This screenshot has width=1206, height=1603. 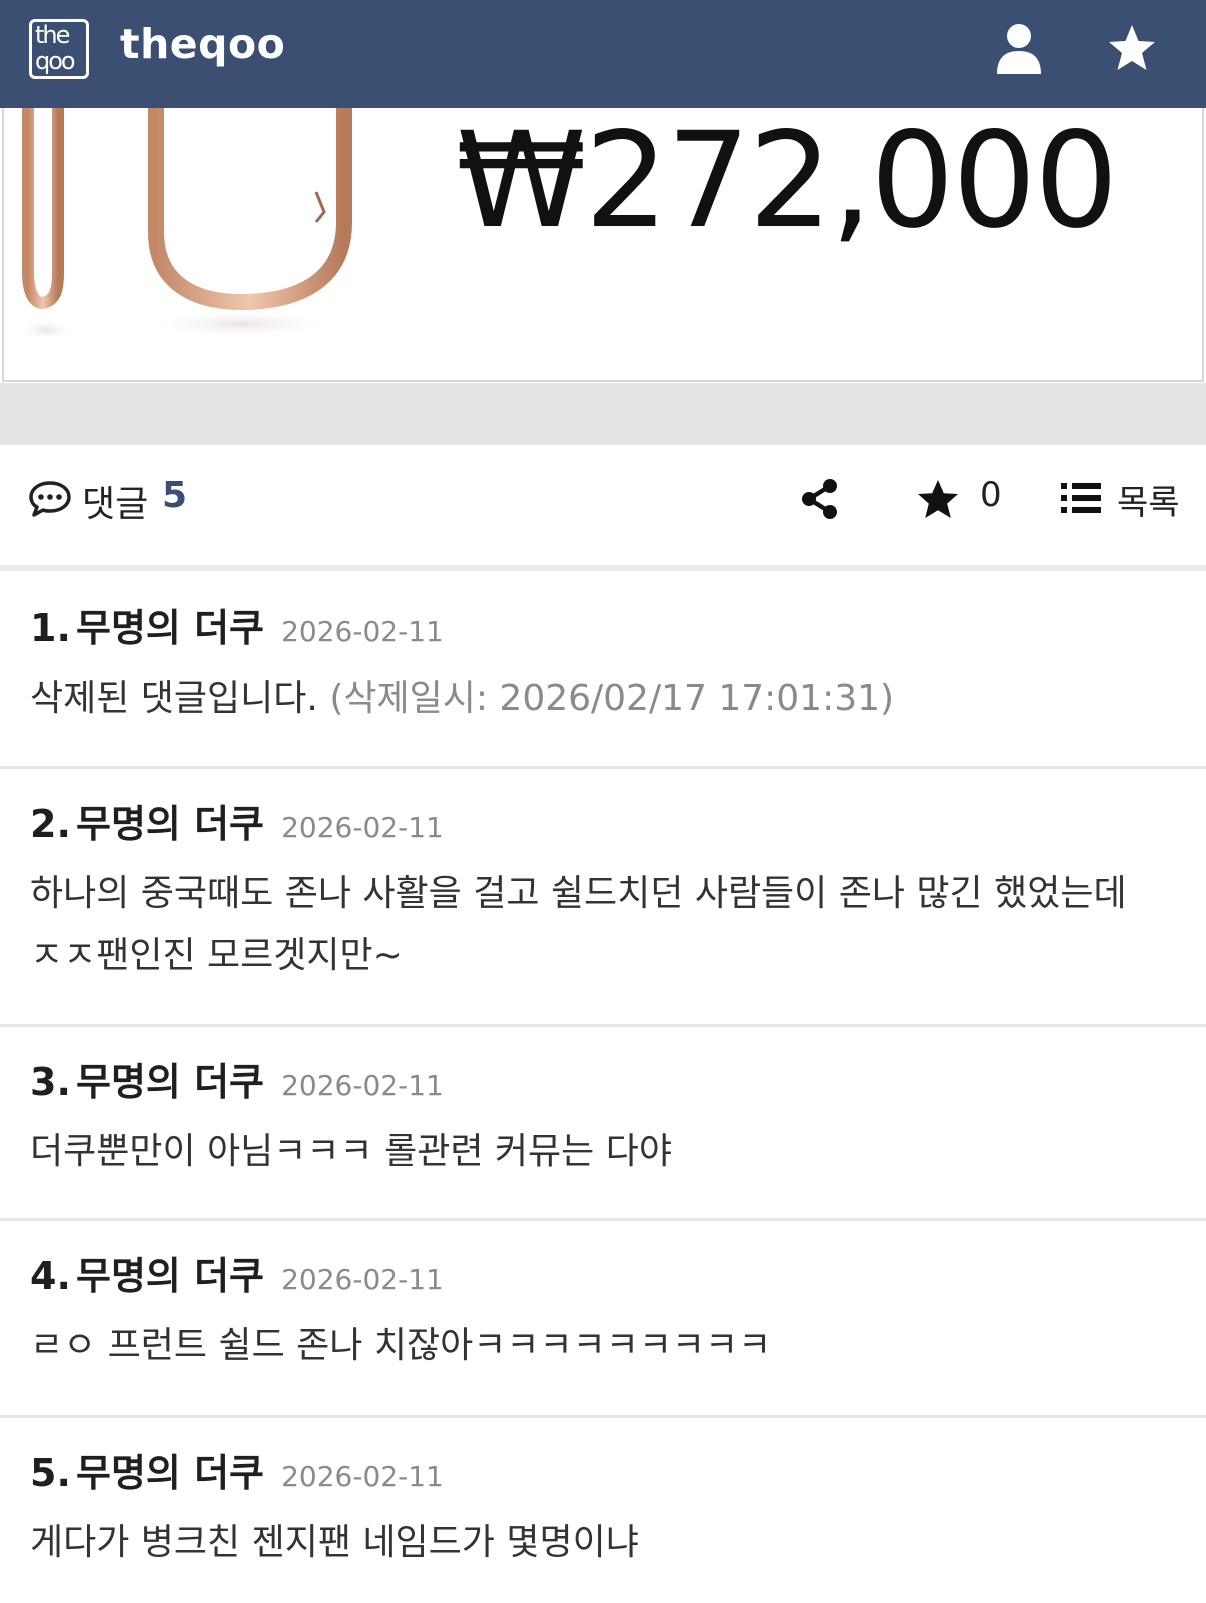 What do you see at coordinates (50, 1473) in the screenshot?
I see `comment-number: 5.` at bounding box center [50, 1473].